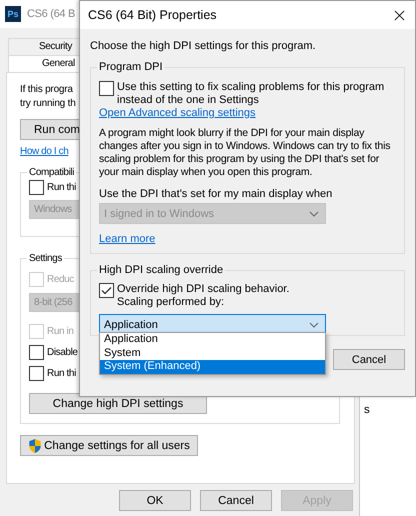 This screenshot has height=516, width=416. What do you see at coordinates (250, 94) in the screenshot?
I see `checkbox-label: Use this setting to fix scaling problems for this program instead of the one in Settings` at bounding box center [250, 94].